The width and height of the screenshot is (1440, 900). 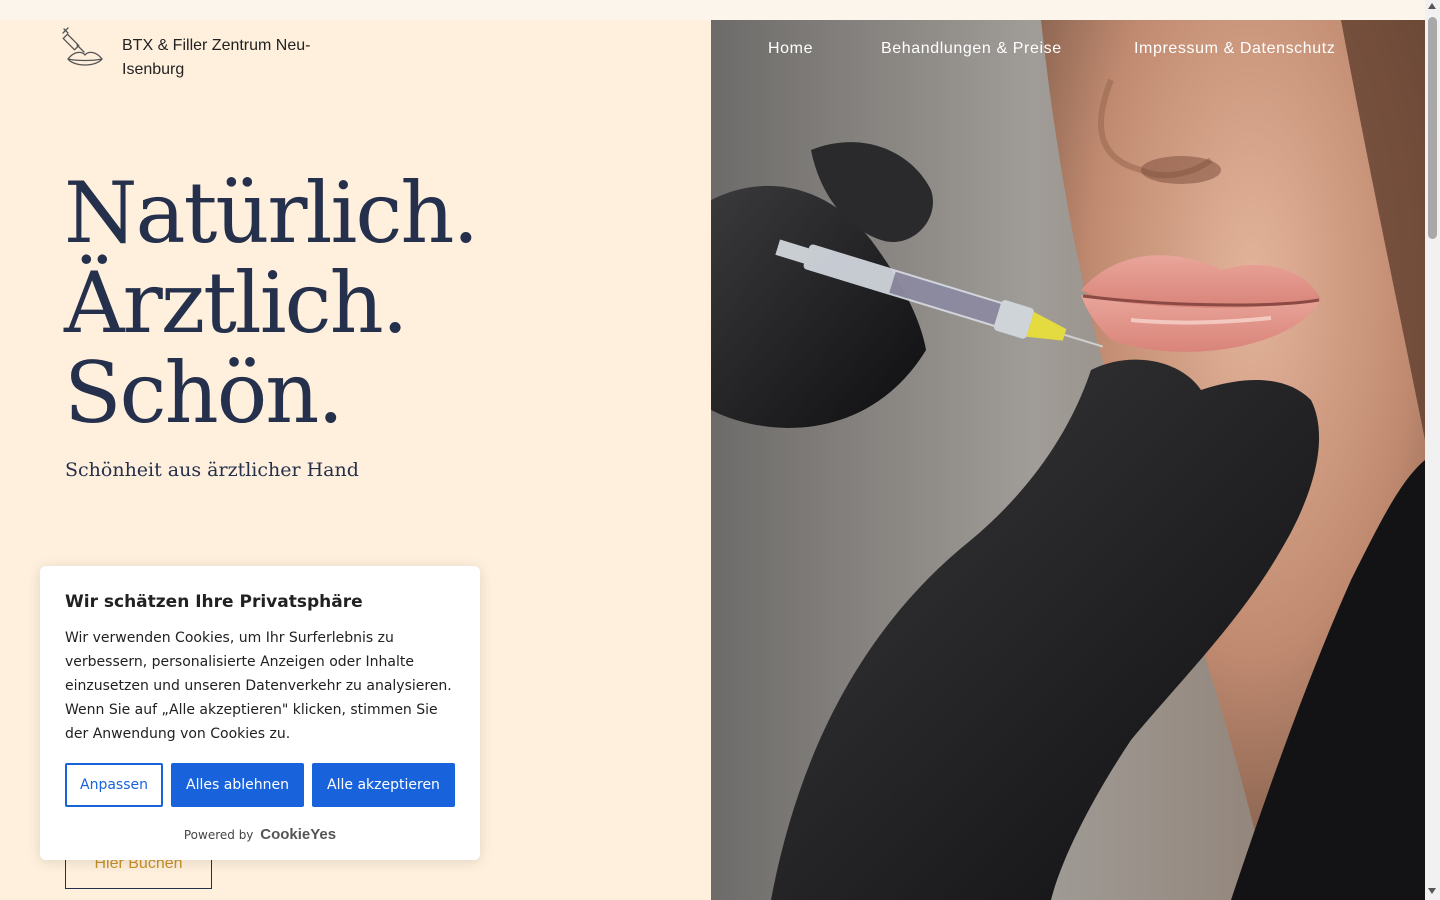 I want to click on cookie-title: Wir schätzen Ihre Privatsphäre, so click(x=214, y=602).